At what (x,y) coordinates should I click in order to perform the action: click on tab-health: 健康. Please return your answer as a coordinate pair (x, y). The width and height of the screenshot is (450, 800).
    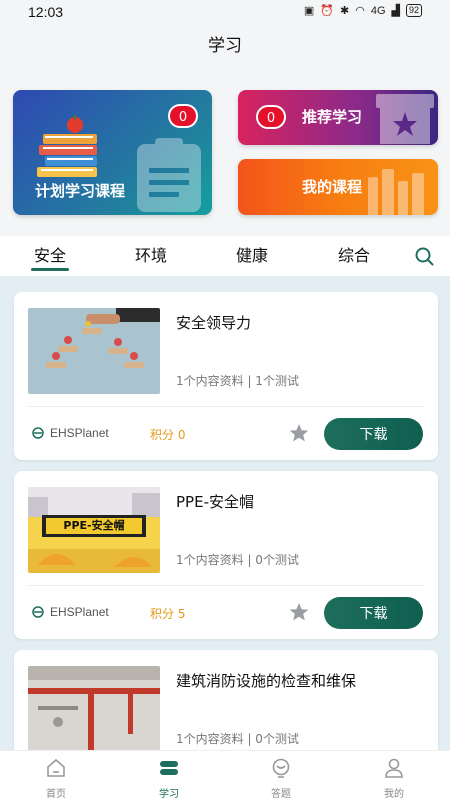
    Looking at the image, I should click on (252, 254).